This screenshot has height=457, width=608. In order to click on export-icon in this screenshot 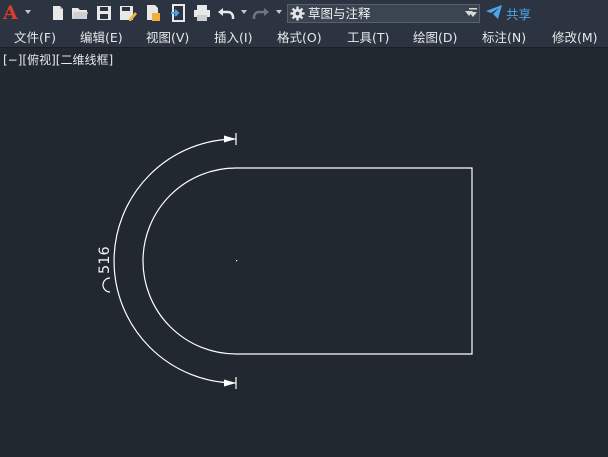, I will do `click(178, 13)`.